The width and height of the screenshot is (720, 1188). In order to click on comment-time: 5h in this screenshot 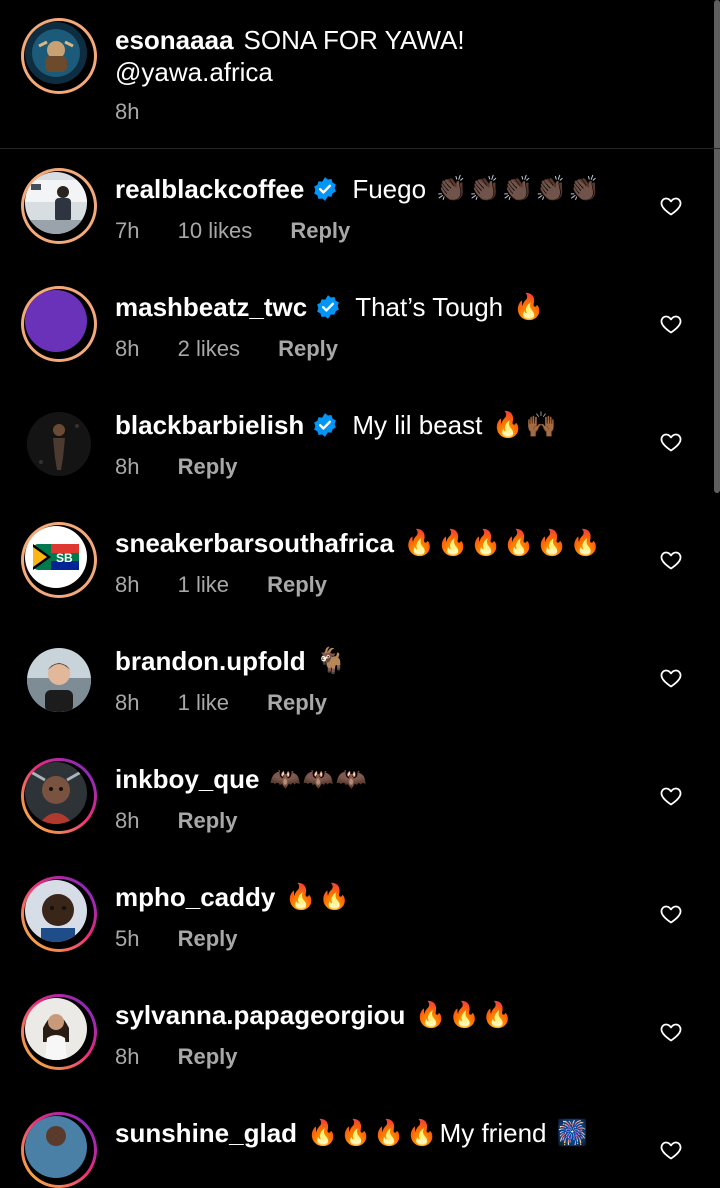, I will do `click(127, 938)`.